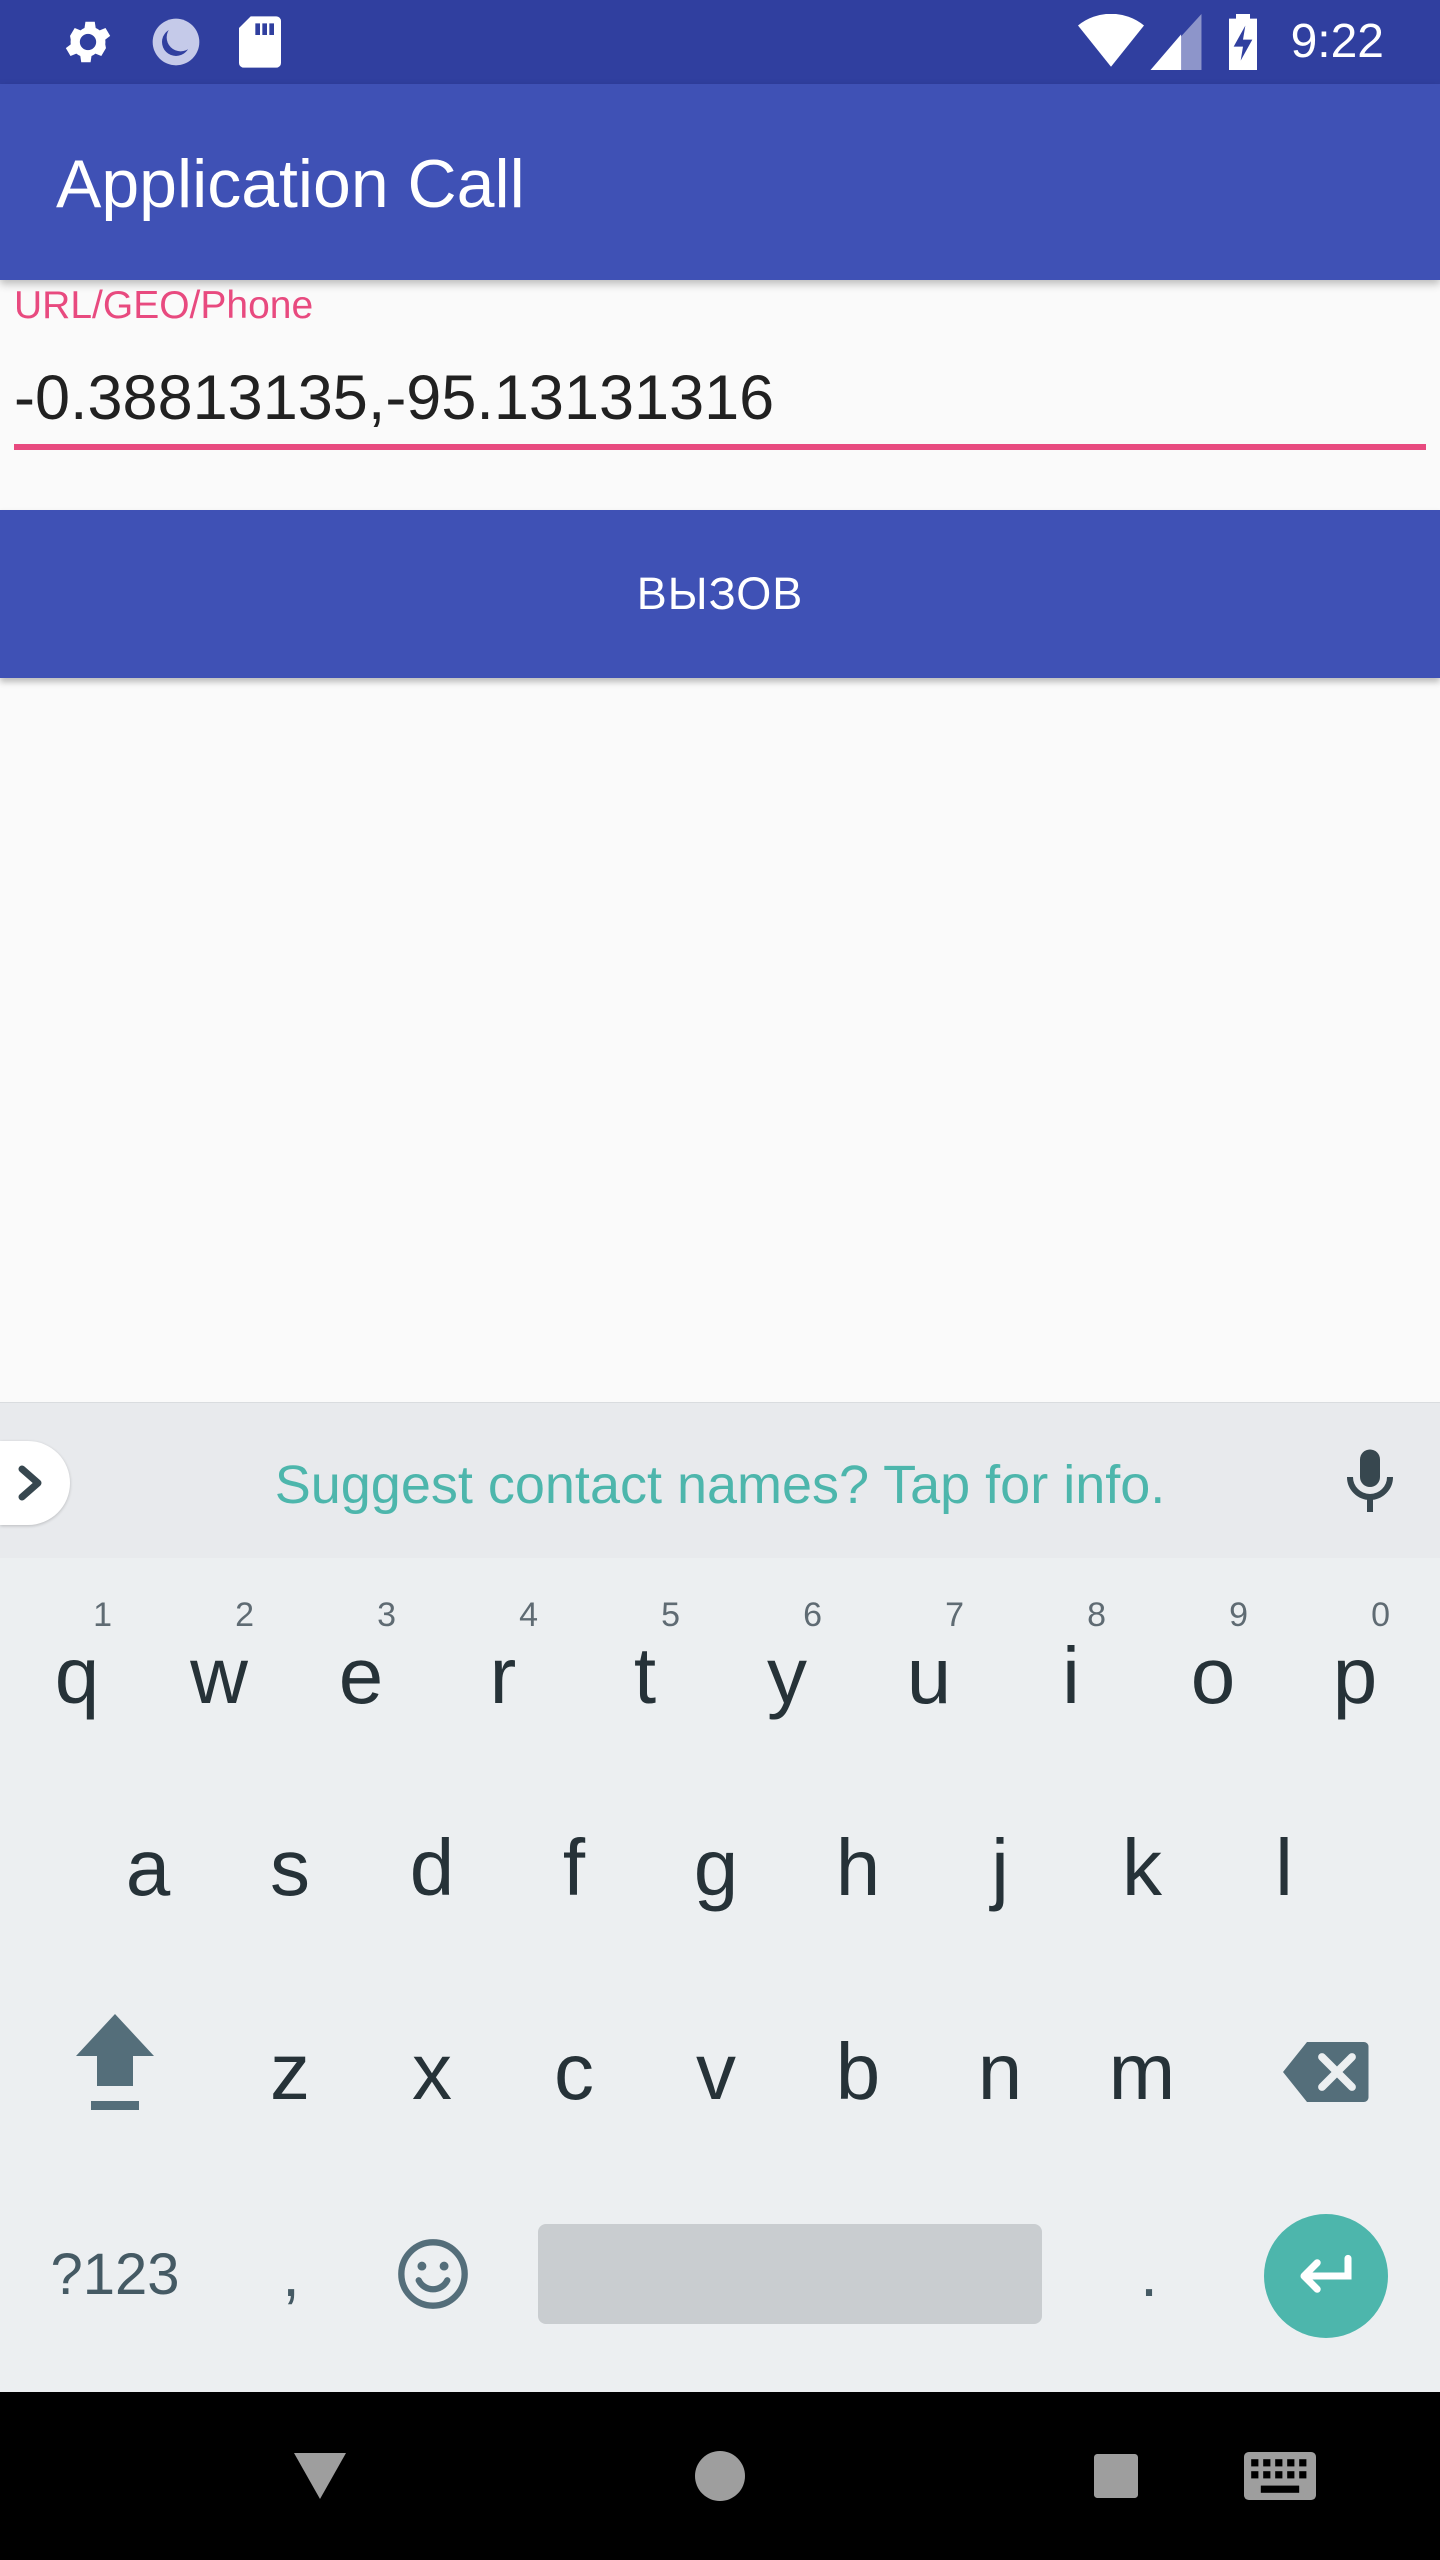 This screenshot has height=2560, width=1440. I want to click on battery-charging-icon, so click(1243, 44).